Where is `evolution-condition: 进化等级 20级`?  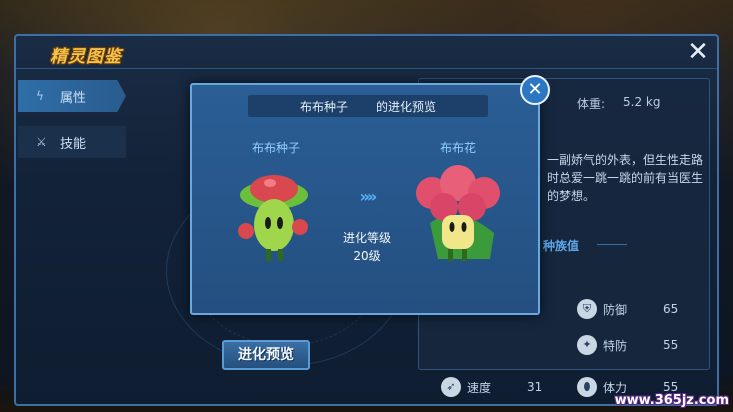 evolution-condition: 进化等级 20级 is located at coordinates (367, 247).